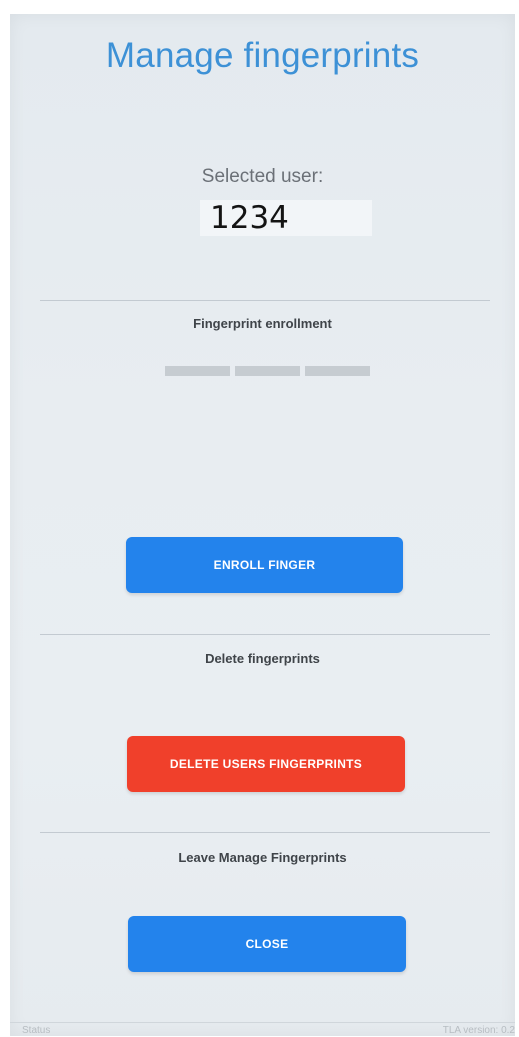  I want to click on leave-heading: Leave Manage Fingerprints, so click(262, 857).